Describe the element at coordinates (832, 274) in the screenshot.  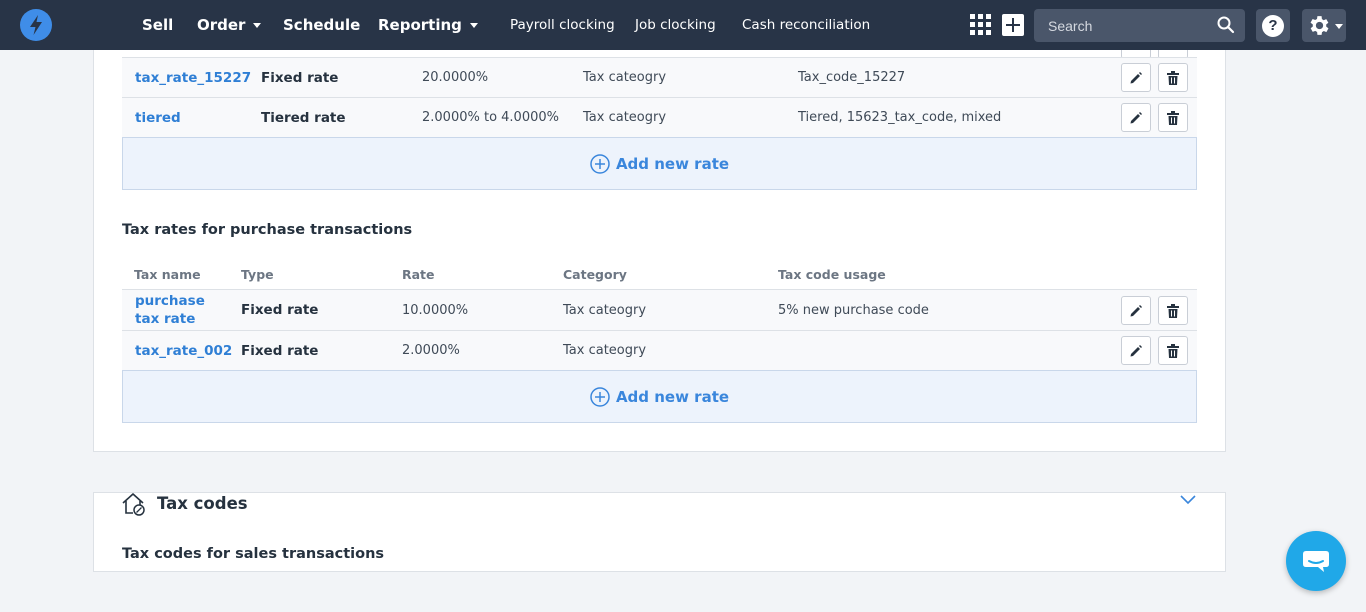
I see `column-header-tax-code-usage: Tax code usage` at that location.